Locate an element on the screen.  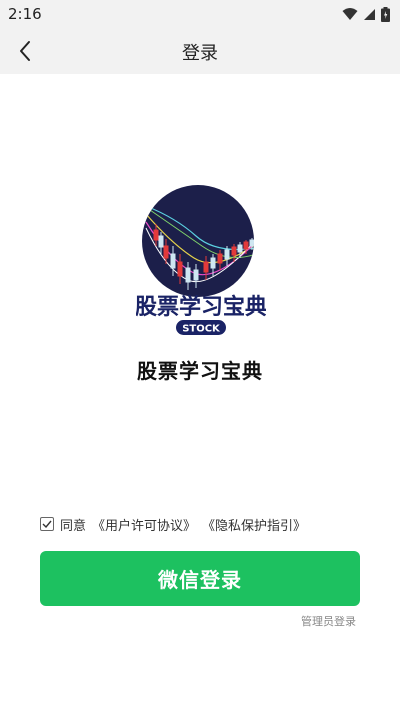
logo-badge: STOCK is located at coordinates (201, 329).